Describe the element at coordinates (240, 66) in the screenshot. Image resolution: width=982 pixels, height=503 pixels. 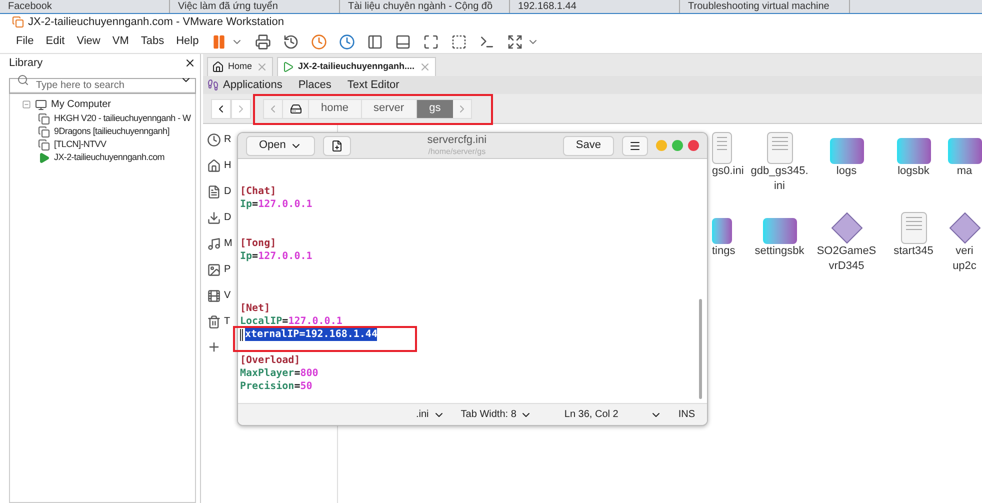
I see `vm-tab: Home` at that location.